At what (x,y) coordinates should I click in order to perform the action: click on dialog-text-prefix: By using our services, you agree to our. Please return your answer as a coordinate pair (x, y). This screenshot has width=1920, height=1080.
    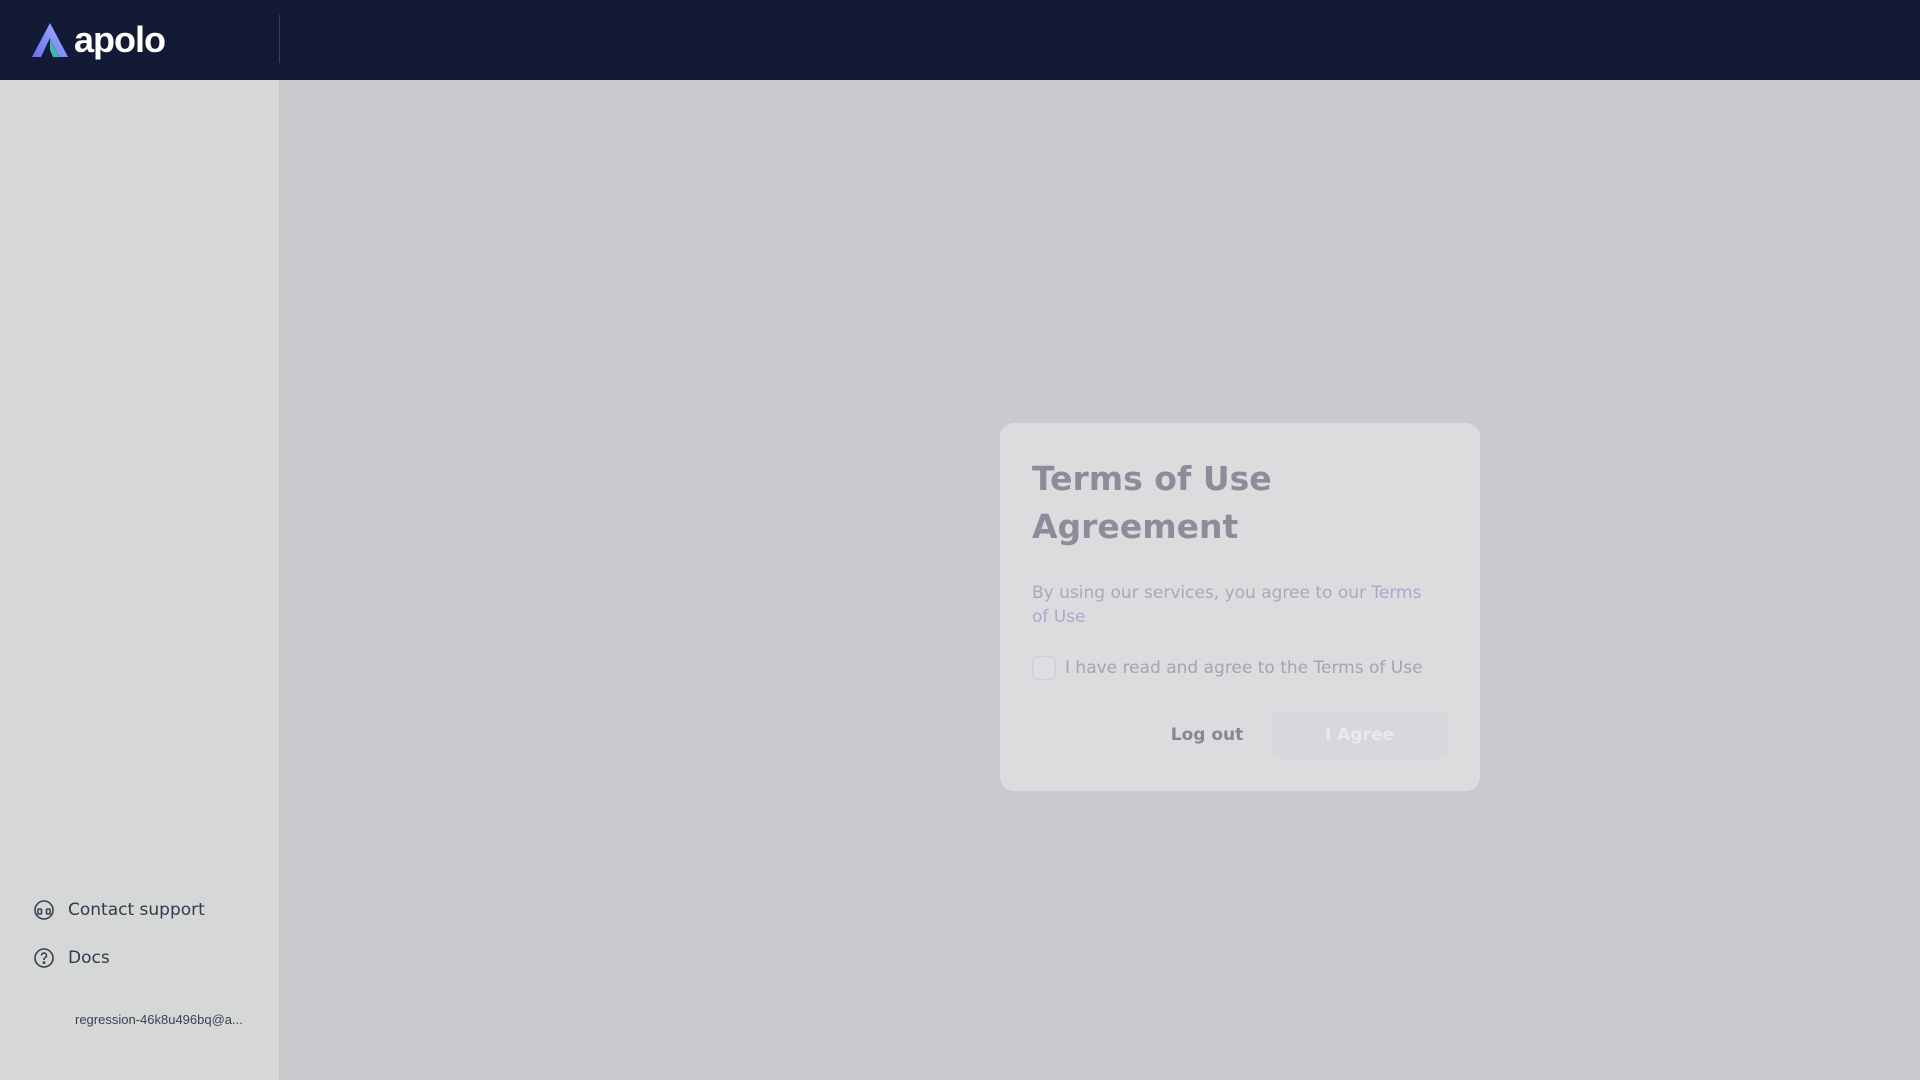
    Looking at the image, I should click on (1202, 593).